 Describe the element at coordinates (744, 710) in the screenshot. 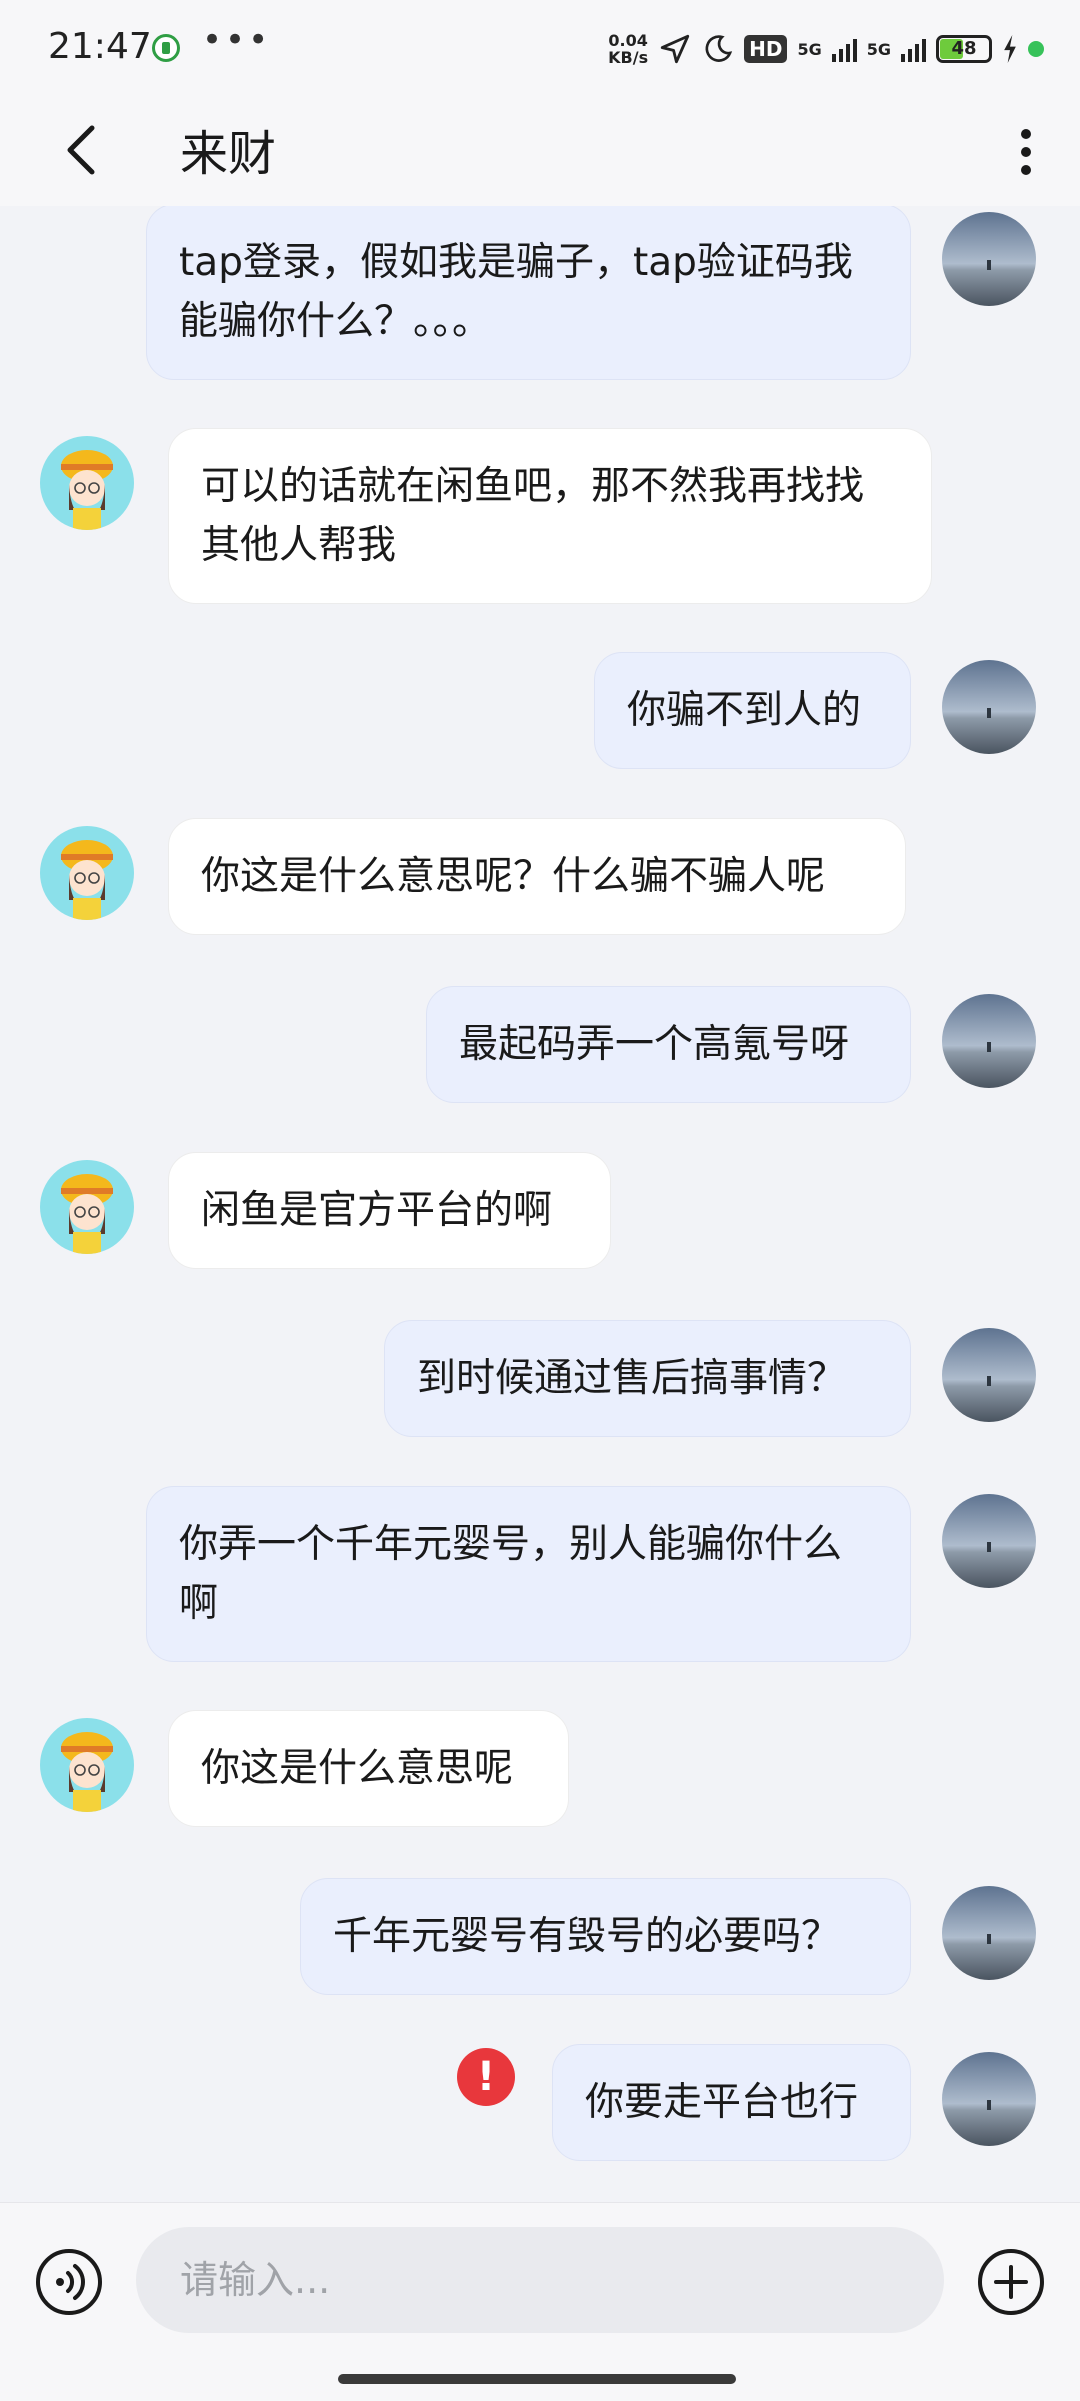

I see `message-text: 你骗不到人的` at that location.